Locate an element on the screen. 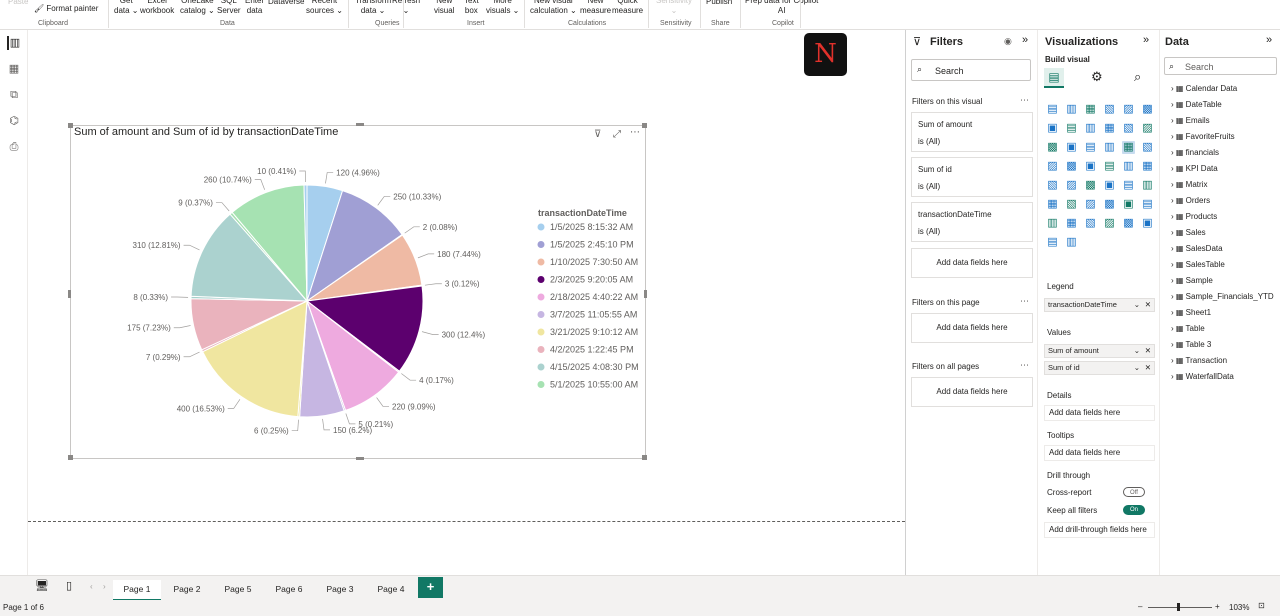 The image size is (1280, 616). table-item: › ▦ WaterfallData is located at coordinates (1202, 376).